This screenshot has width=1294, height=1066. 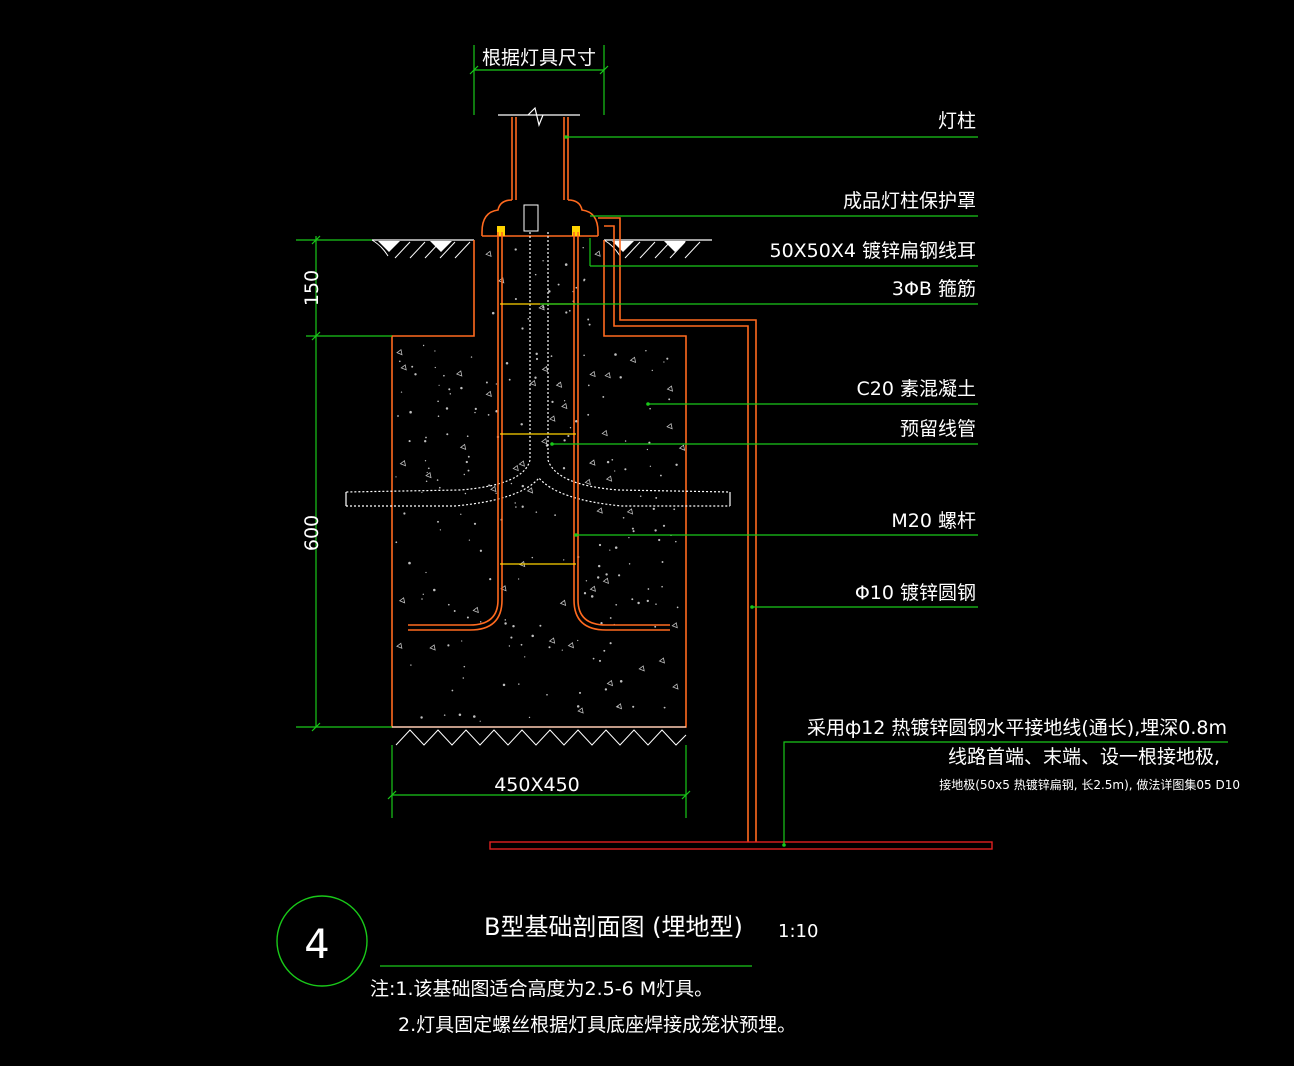 I want to click on depth-upper-label: 150, so click(x=312, y=288).